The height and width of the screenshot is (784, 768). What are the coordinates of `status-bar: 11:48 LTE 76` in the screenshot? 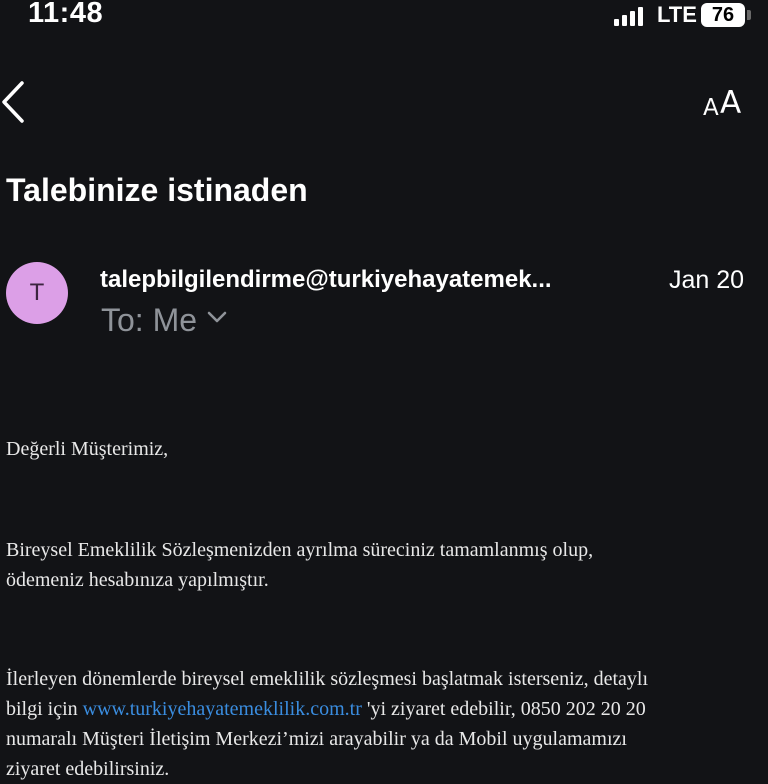 It's located at (384, 17).